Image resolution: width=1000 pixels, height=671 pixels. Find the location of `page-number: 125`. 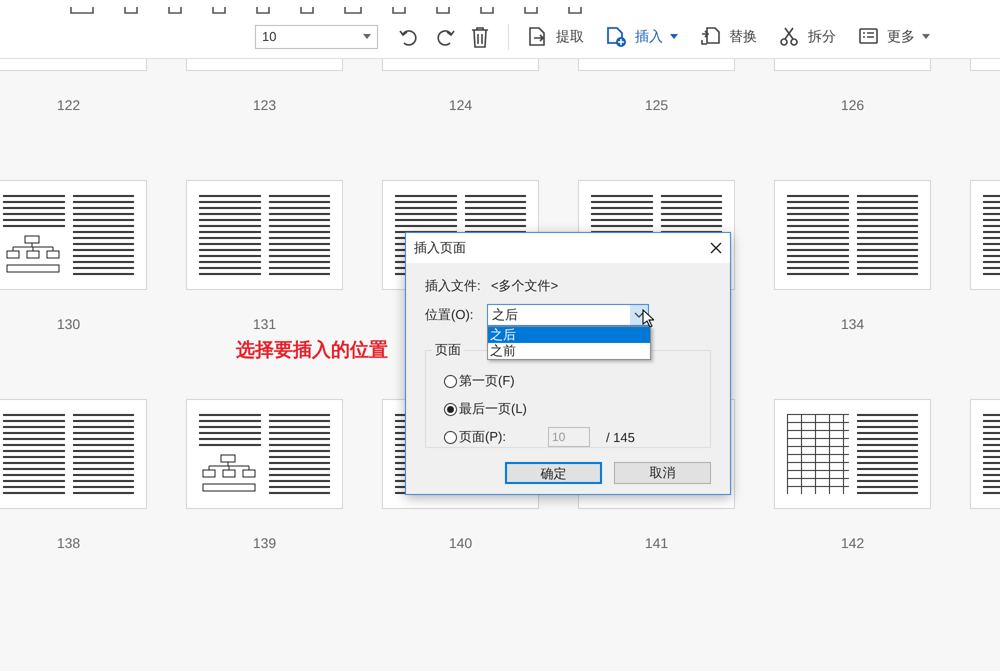

page-number: 125 is located at coordinates (656, 105).